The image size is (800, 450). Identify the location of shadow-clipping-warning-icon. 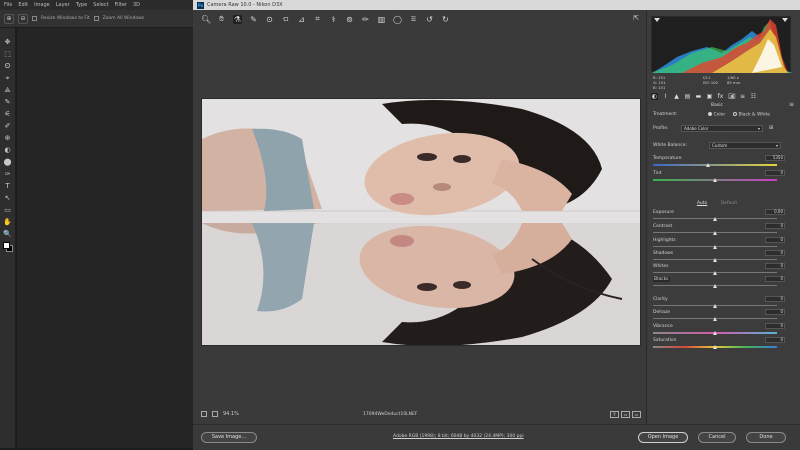
(657, 20).